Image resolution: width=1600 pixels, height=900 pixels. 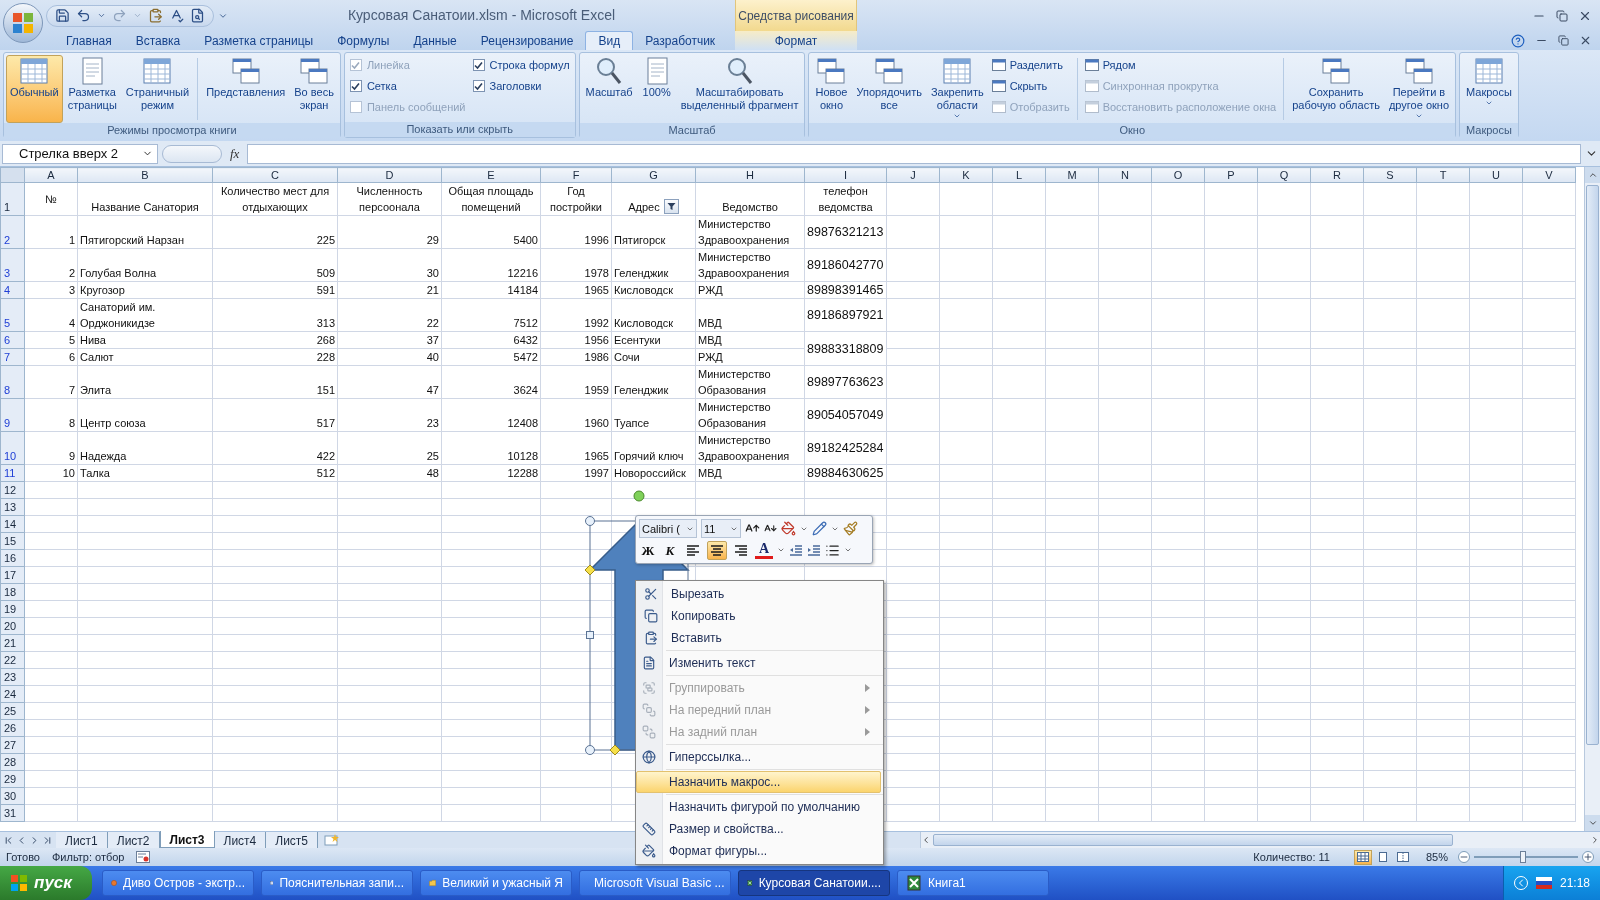 I want to click on column-header: L, so click(x=1019, y=175).